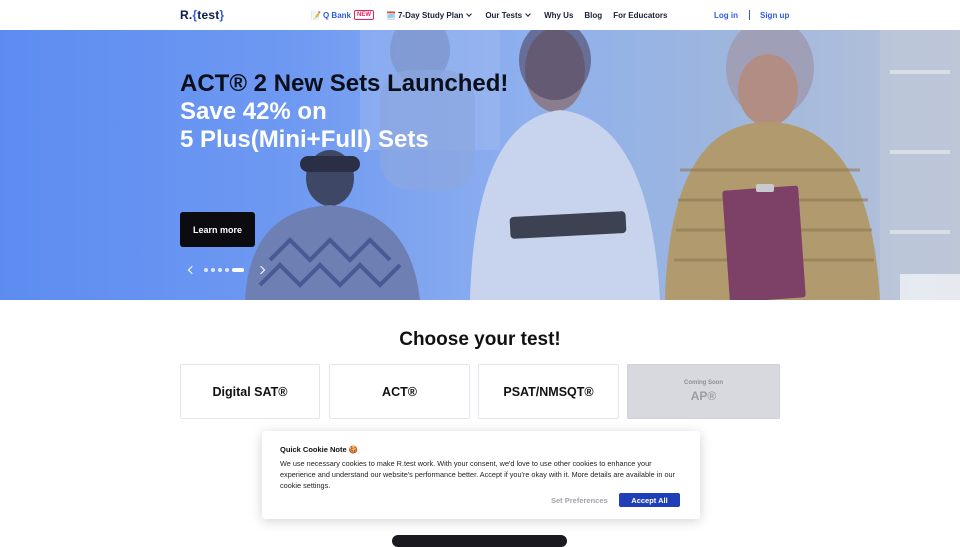 The width and height of the screenshot is (960, 547). I want to click on nav-item-blog: Blog, so click(593, 15).